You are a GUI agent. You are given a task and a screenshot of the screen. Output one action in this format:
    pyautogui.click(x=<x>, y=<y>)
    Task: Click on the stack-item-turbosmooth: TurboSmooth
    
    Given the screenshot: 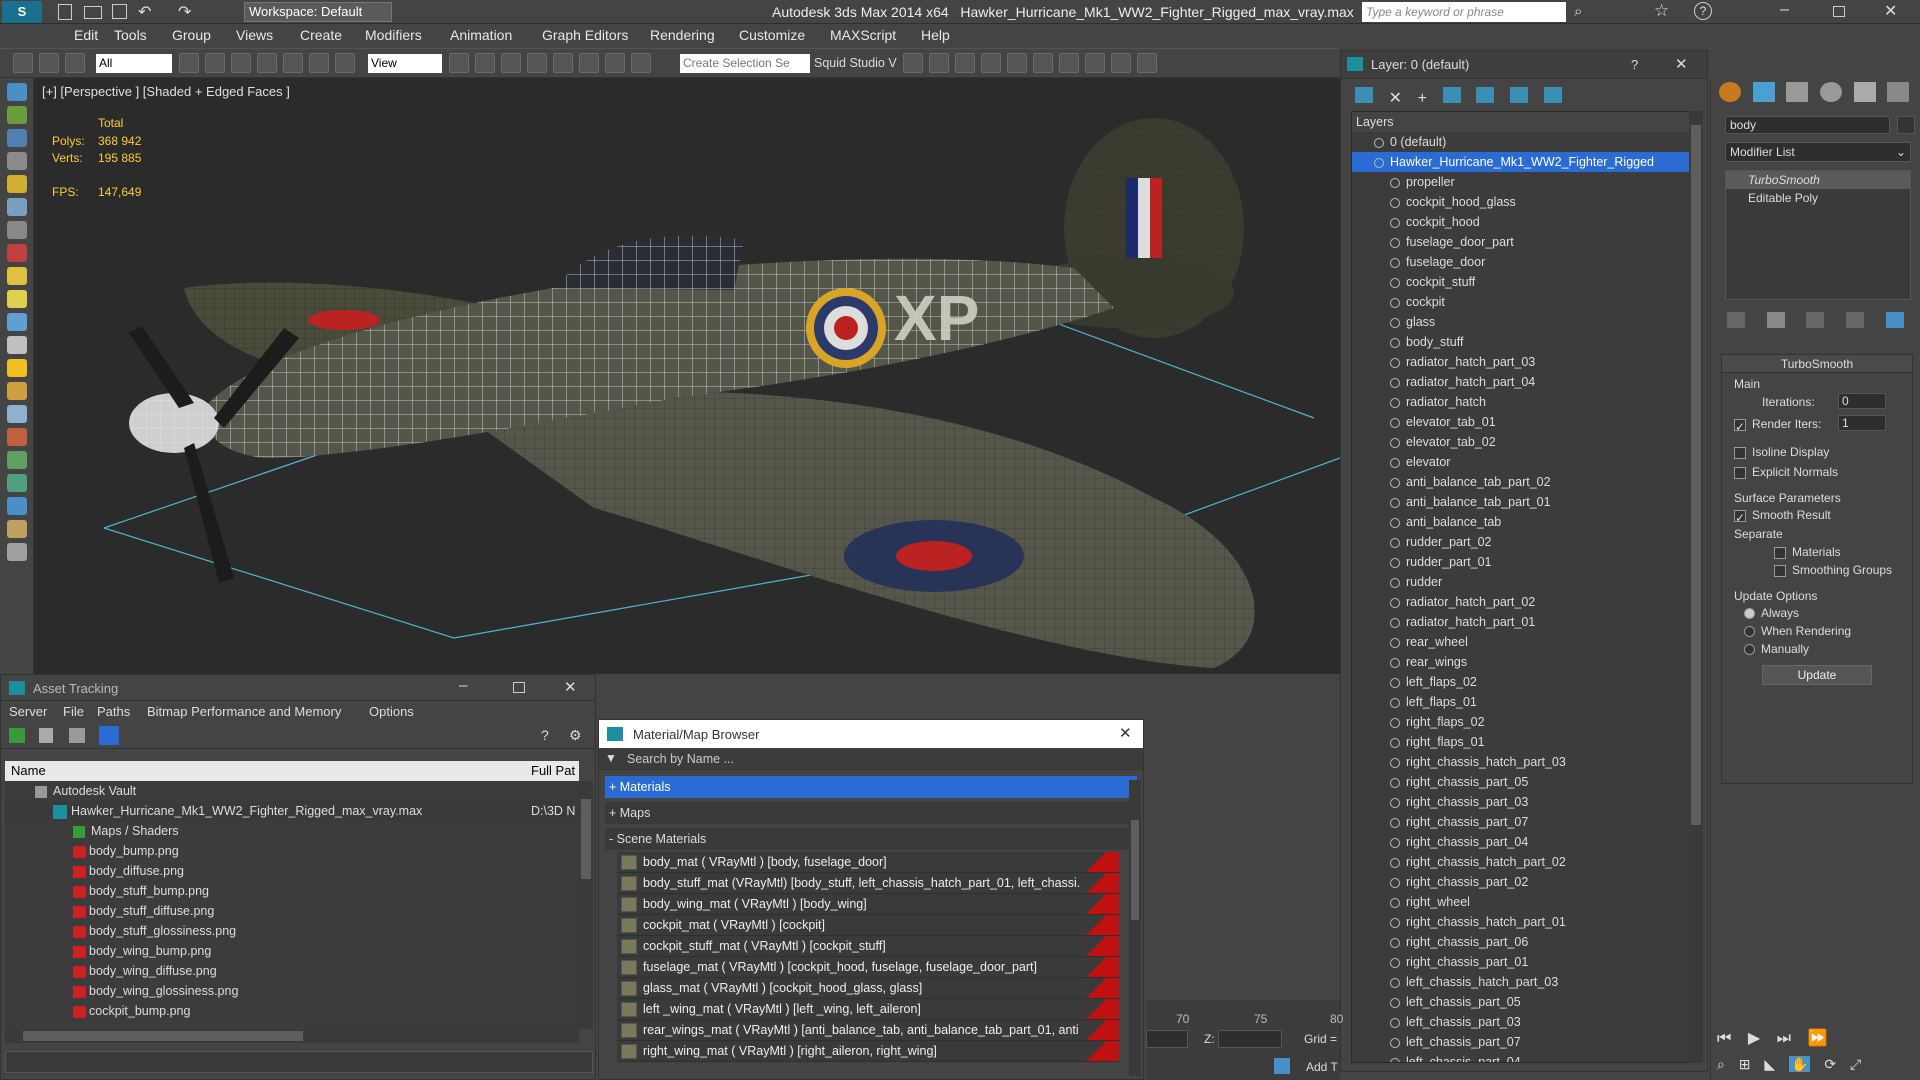 What is the action you would take?
    pyautogui.click(x=1818, y=180)
    